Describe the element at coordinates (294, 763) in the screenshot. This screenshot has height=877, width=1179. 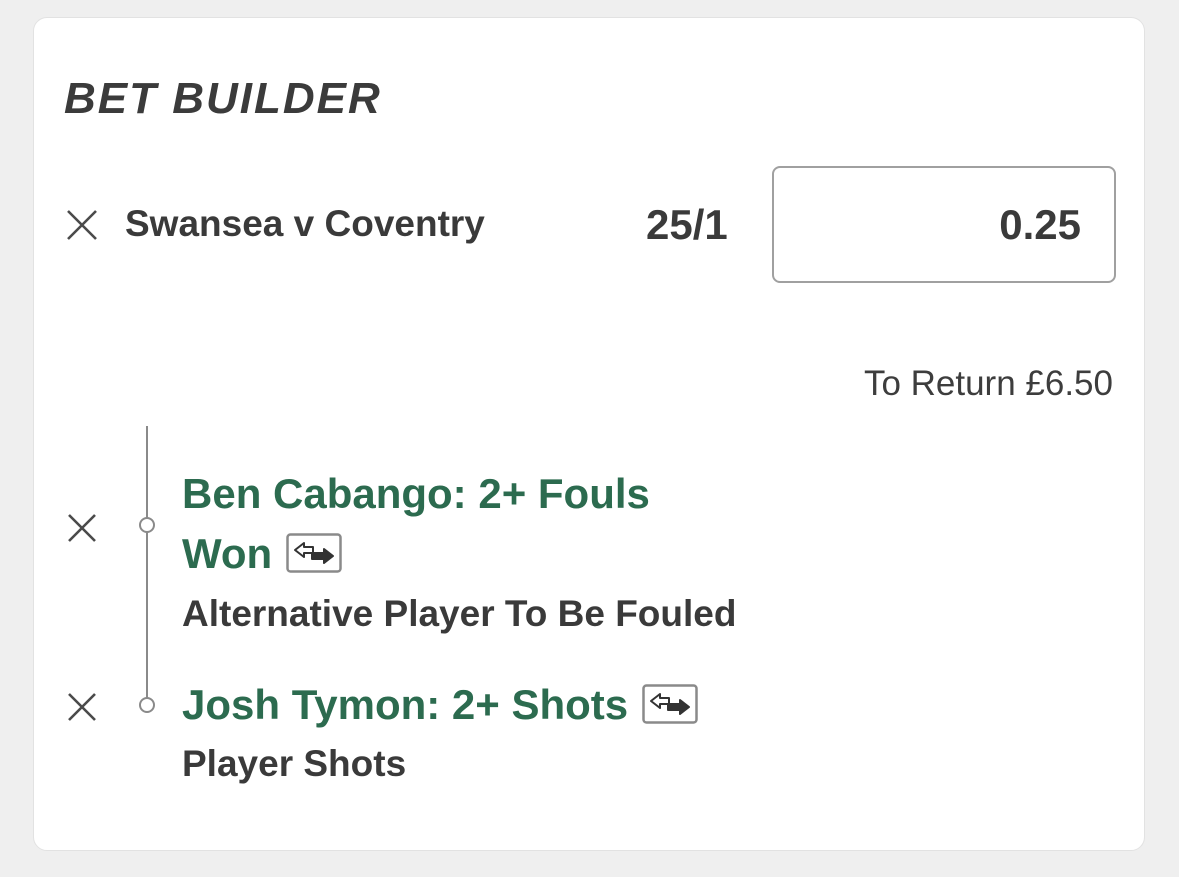
I see `selection-market: Player Shots` at that location.